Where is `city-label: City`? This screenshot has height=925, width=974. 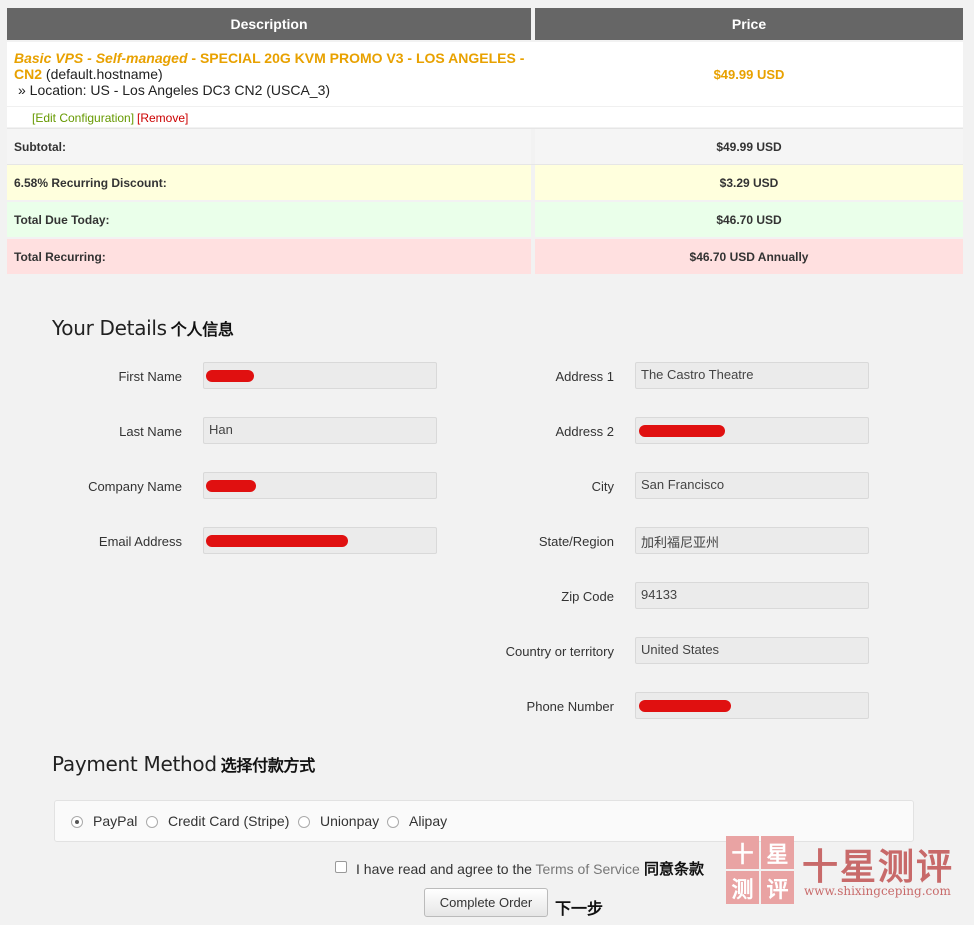 city-label: City is located at coordinates (602, 486).